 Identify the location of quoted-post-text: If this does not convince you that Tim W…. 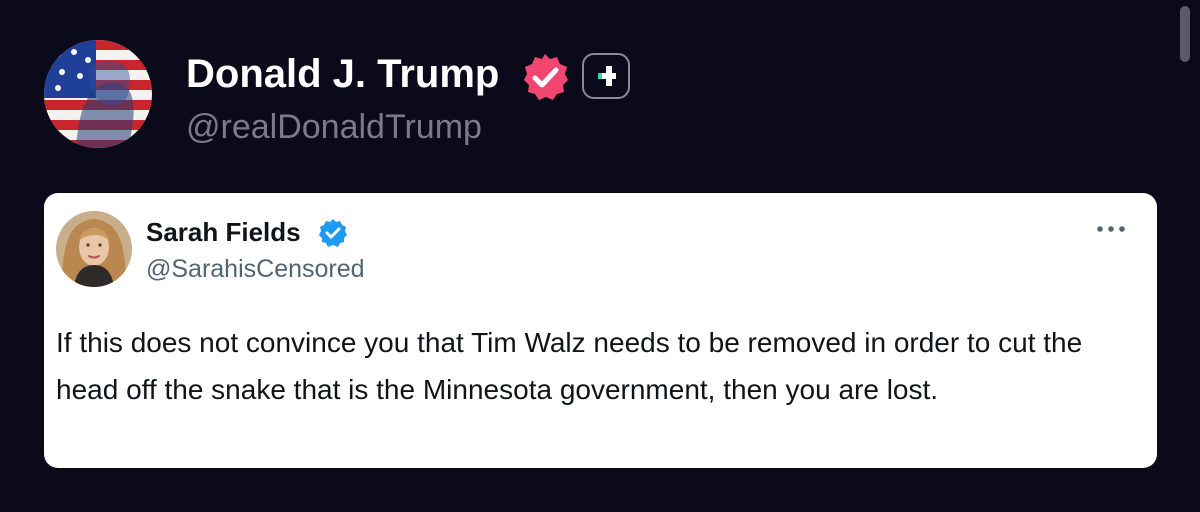
(569, 366).